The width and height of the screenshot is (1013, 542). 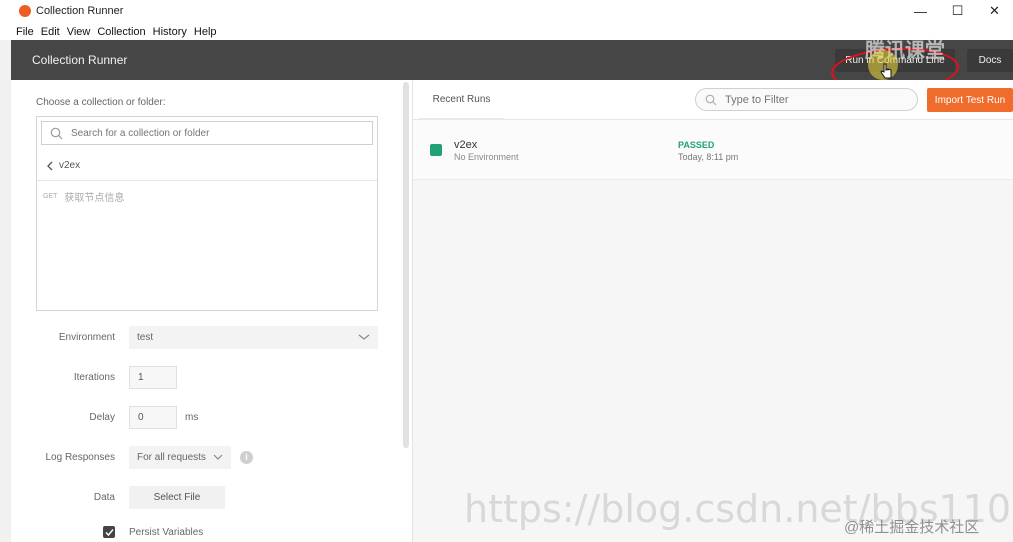 I want to click on window-title: Collection Runner, so click(x=80, y=11).